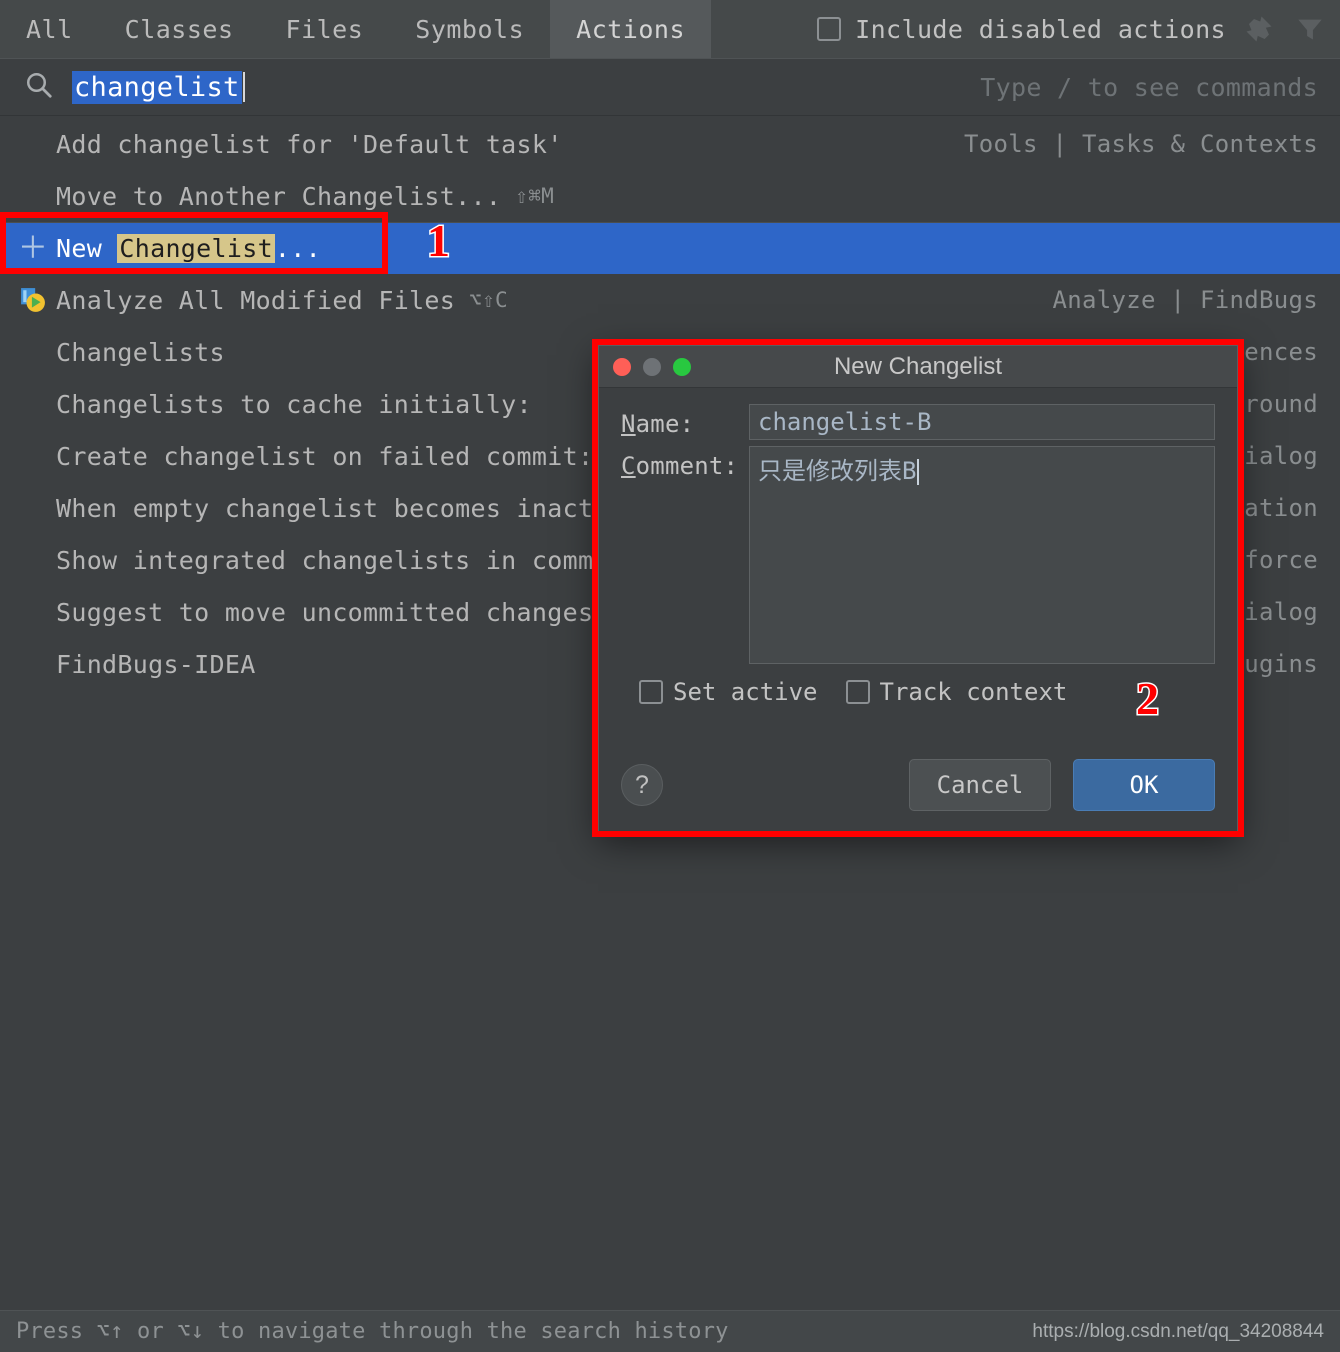 This screenshot has width=1340, height=1352. Describe the element at coordinates (628, 424) in the screenshot. I see `name-mnemonic: N` at that location.